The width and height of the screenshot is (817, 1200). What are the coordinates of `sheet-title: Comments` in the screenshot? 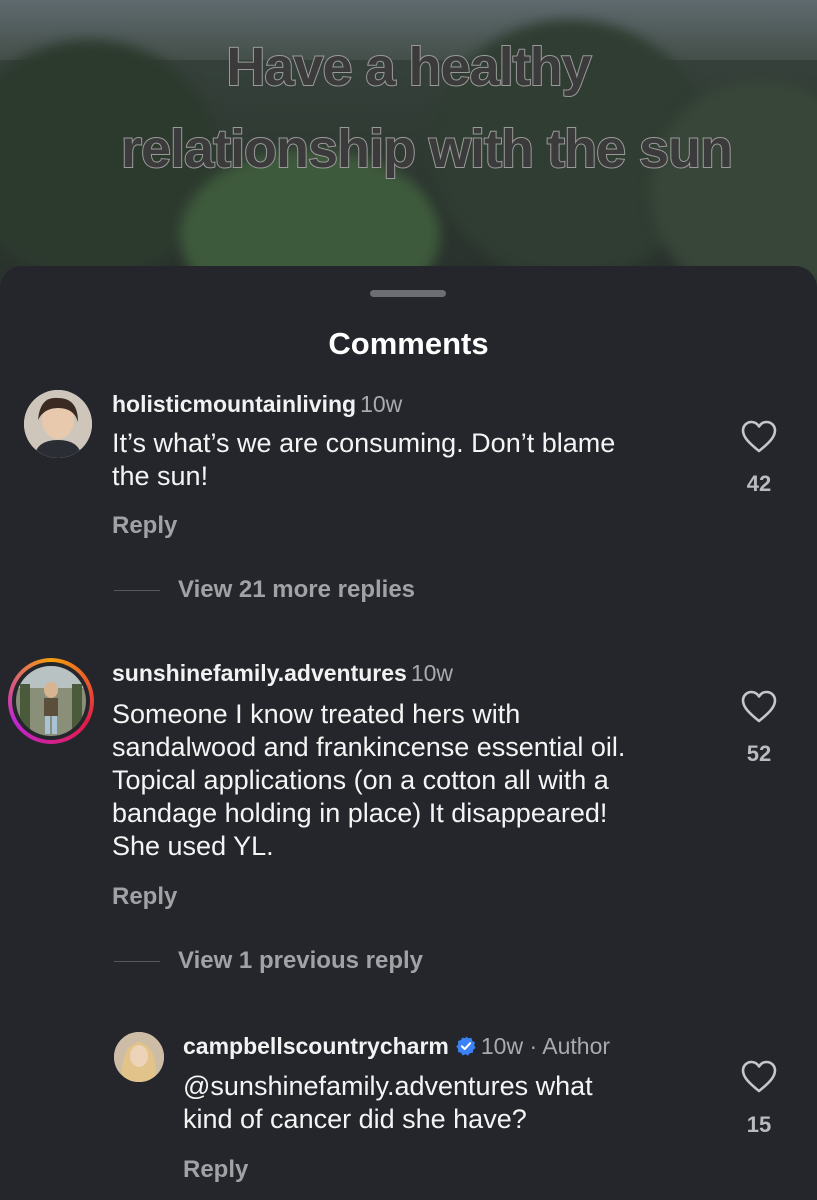 It's located at (408, 343).